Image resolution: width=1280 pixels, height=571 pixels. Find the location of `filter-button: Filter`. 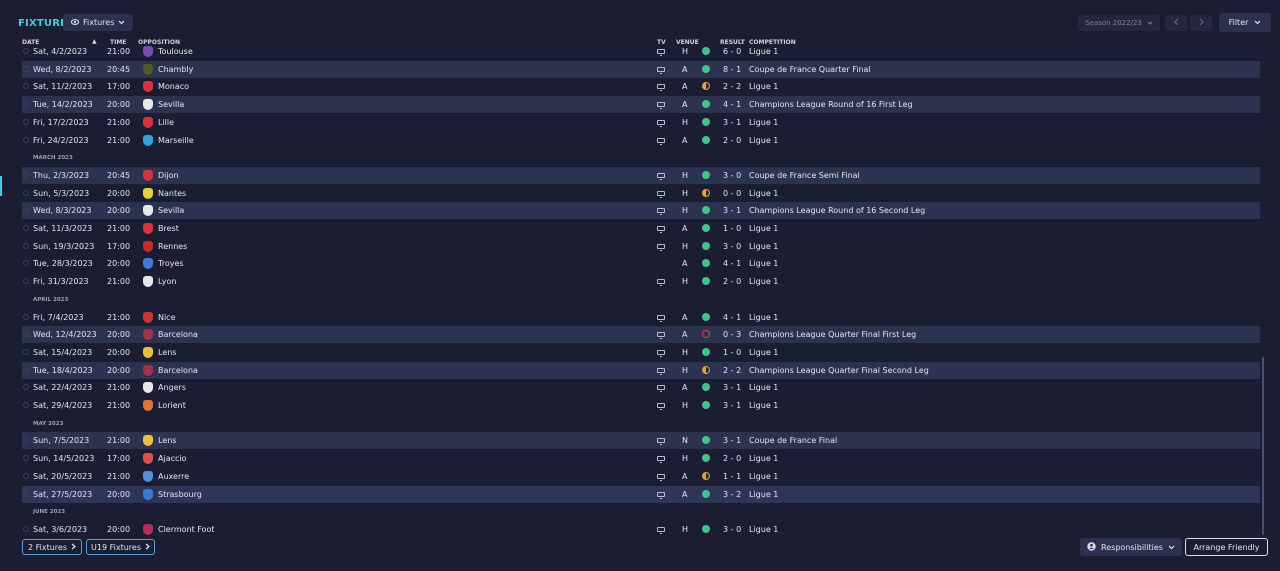

filter-button: Filter is located at coordinates (1245, 22).